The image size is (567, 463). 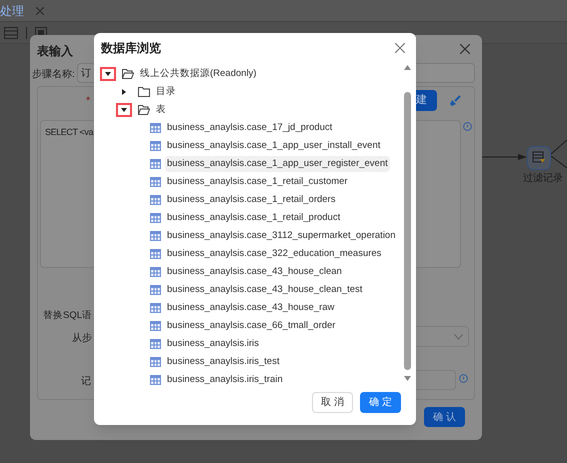 I want to click on table-item: business_anaylsis.case_43_house_clean, so click(x=254, y=272).